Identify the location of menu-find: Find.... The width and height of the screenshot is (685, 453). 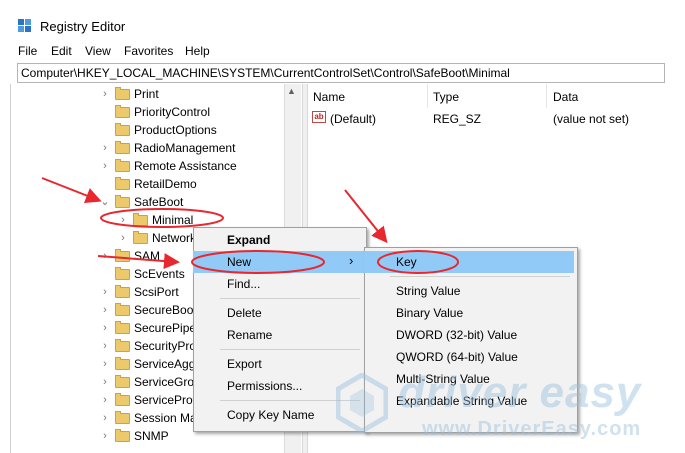
(243, 284).